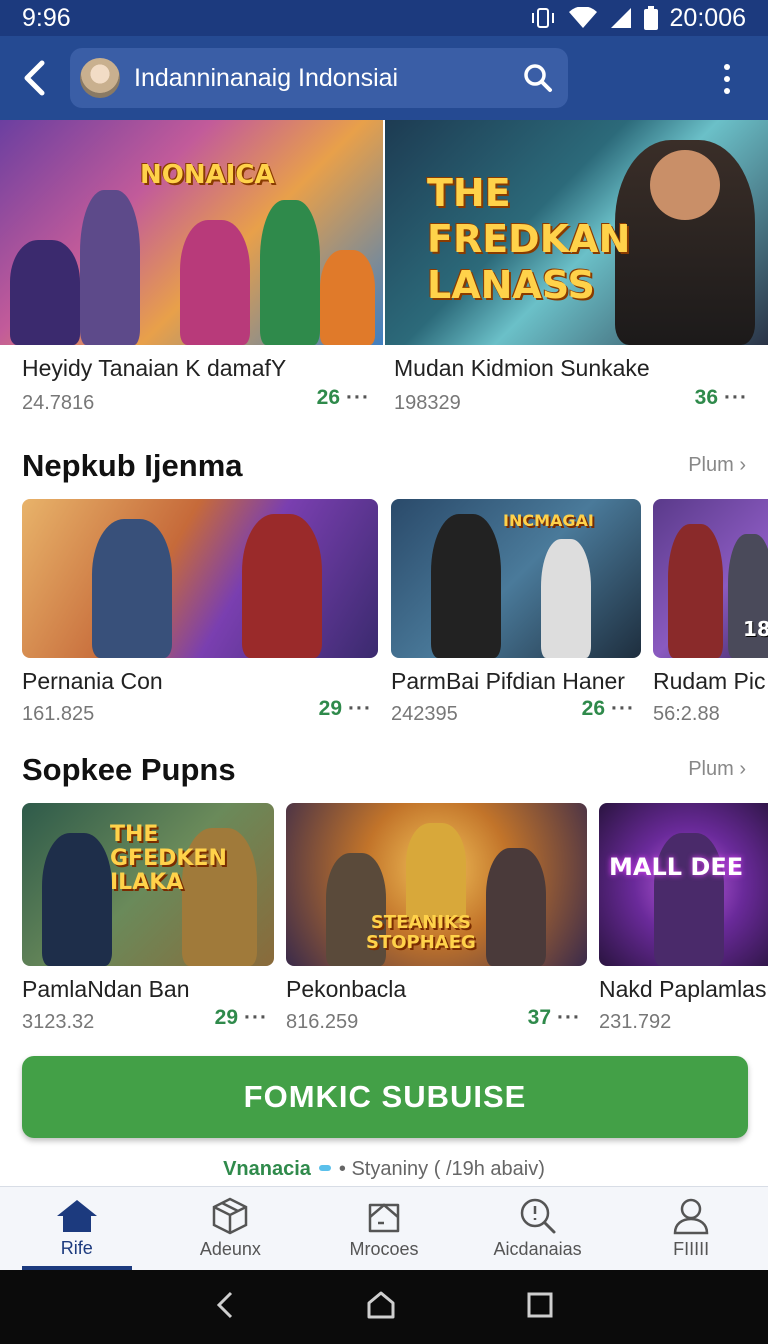 The height and width of the screenshot is (1344, 768). What do you see at coordinates (448, 1169) in the screenshot?
I see `footer-text: Styaniny ( /19h abaiv)` at bounding box center [448, 1169].